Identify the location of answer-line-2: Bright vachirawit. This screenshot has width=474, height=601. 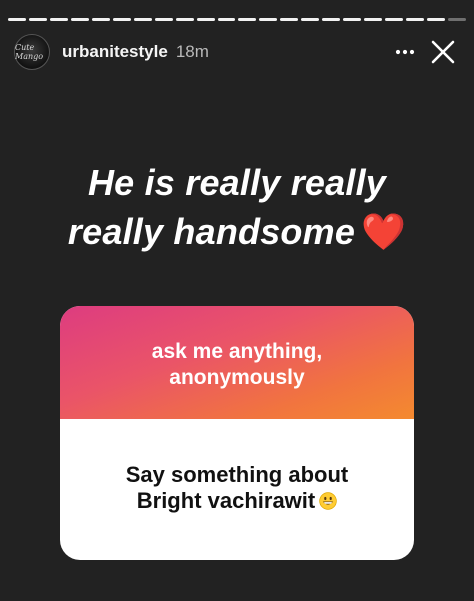
(226, 500).